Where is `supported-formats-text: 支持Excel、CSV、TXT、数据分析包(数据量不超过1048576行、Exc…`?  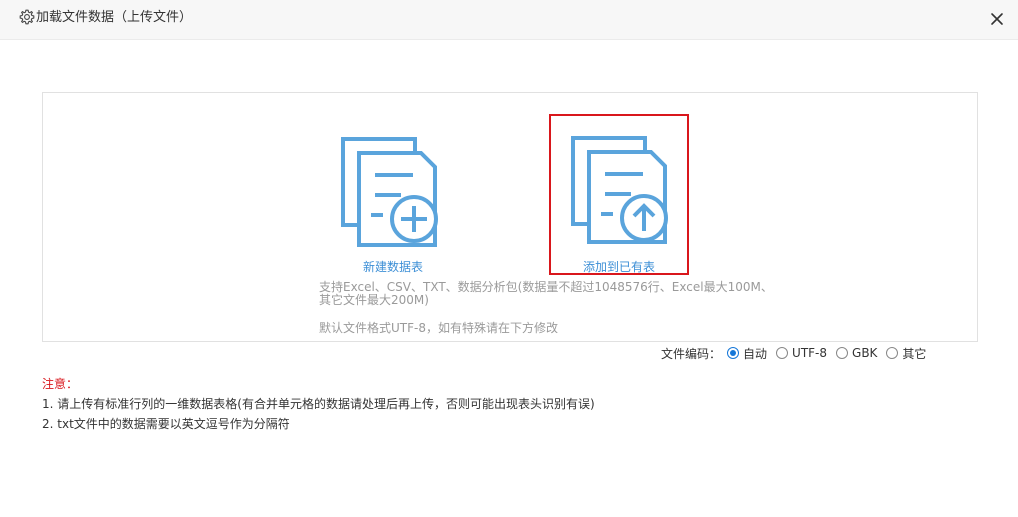
supported-formats-text: 支持Excel、CSV、TXT、数据分析包(数据量不超过1048576行、Exc… is located at coordinates (546, 293).